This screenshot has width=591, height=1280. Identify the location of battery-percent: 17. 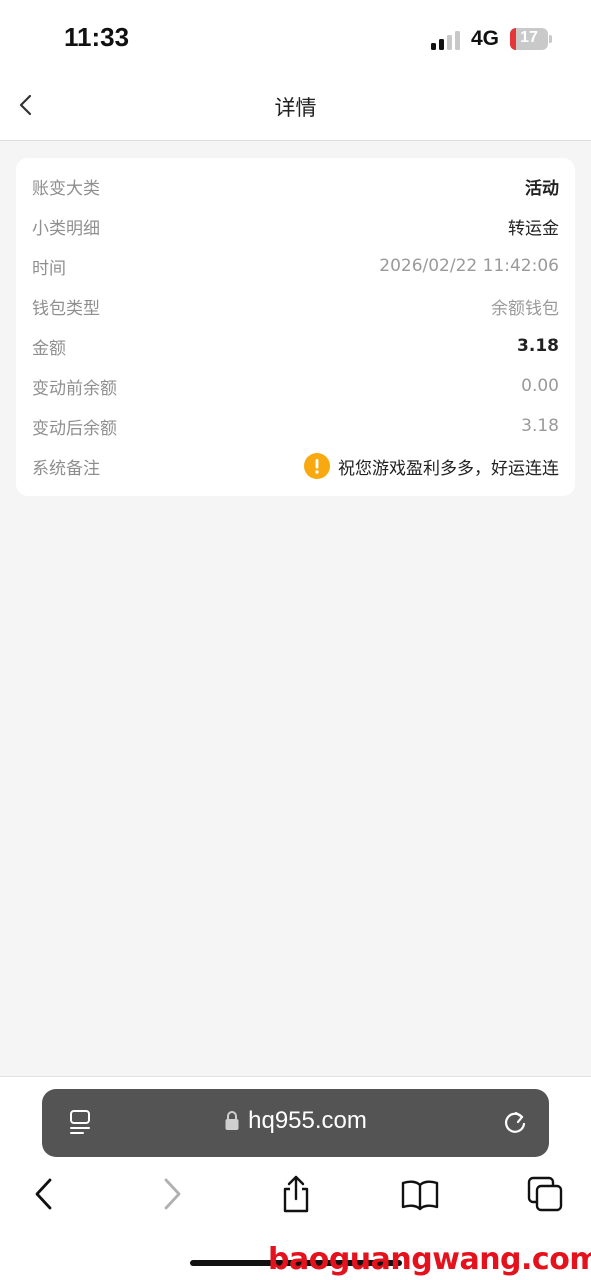
(529, 37).